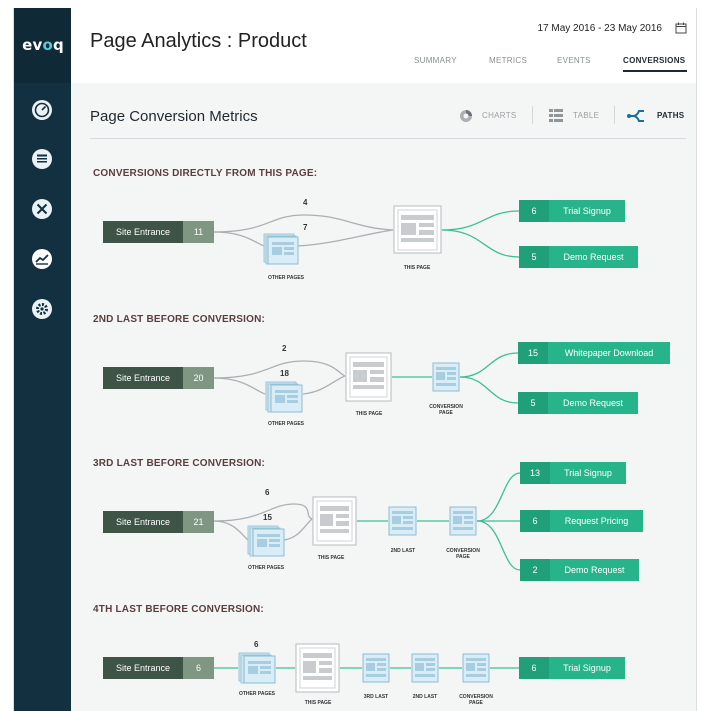  What do you see at coordinates (198, 522) in the screenshot?
I see `site-entrance-count: 21` at bounding box center [198, 522].